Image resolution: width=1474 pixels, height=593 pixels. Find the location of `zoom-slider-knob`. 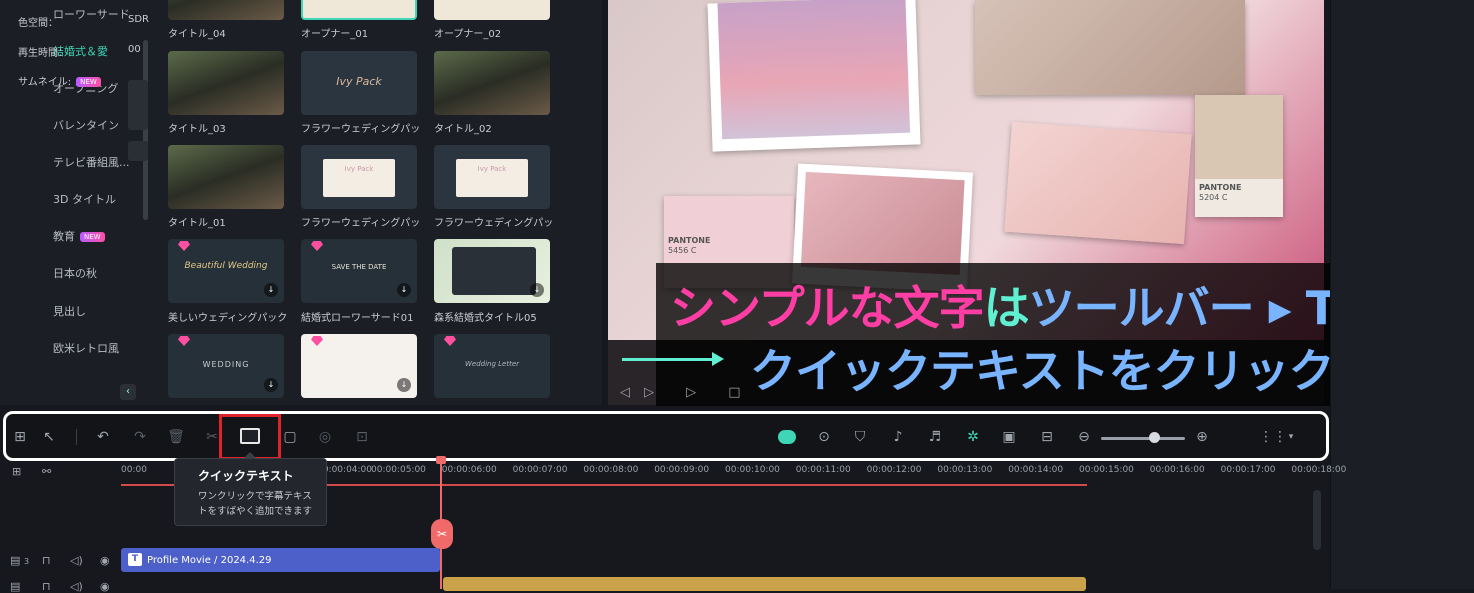

zoom-slider-knob is located at coordinates (1154, 437).